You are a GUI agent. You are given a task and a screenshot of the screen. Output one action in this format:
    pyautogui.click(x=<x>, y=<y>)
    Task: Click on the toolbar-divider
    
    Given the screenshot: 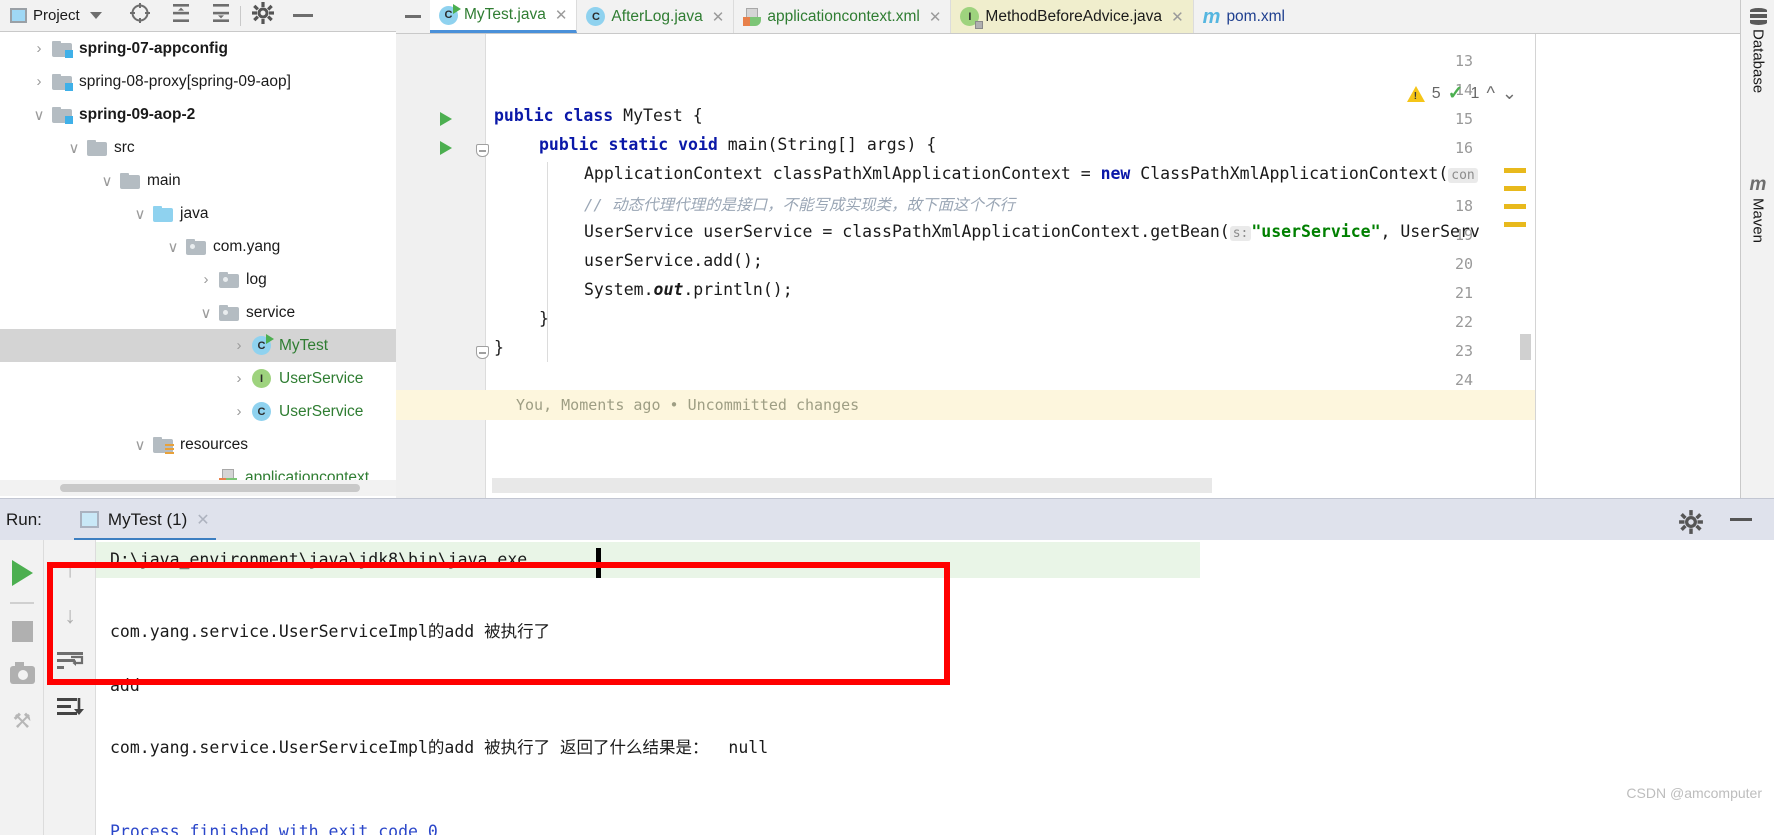 What is the action you would take?
    pyautogui.click(x=240, y=15)
    